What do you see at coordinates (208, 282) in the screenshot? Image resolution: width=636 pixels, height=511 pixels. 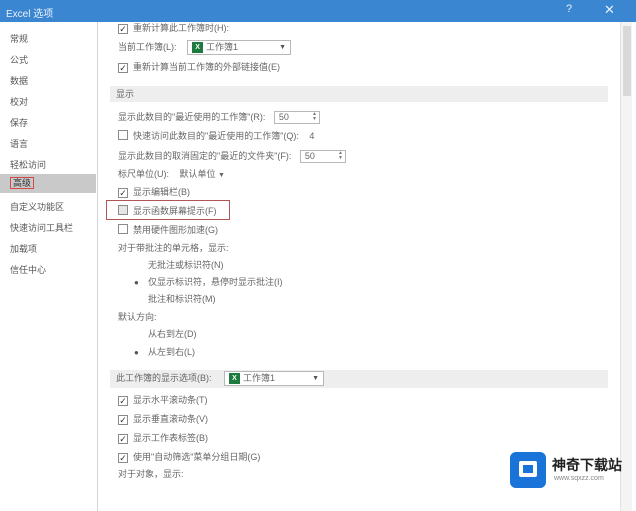 I see `indicators-option: ● 仅显示标识符，悬停时显示批注(I)` at bounding box center [208, 282].